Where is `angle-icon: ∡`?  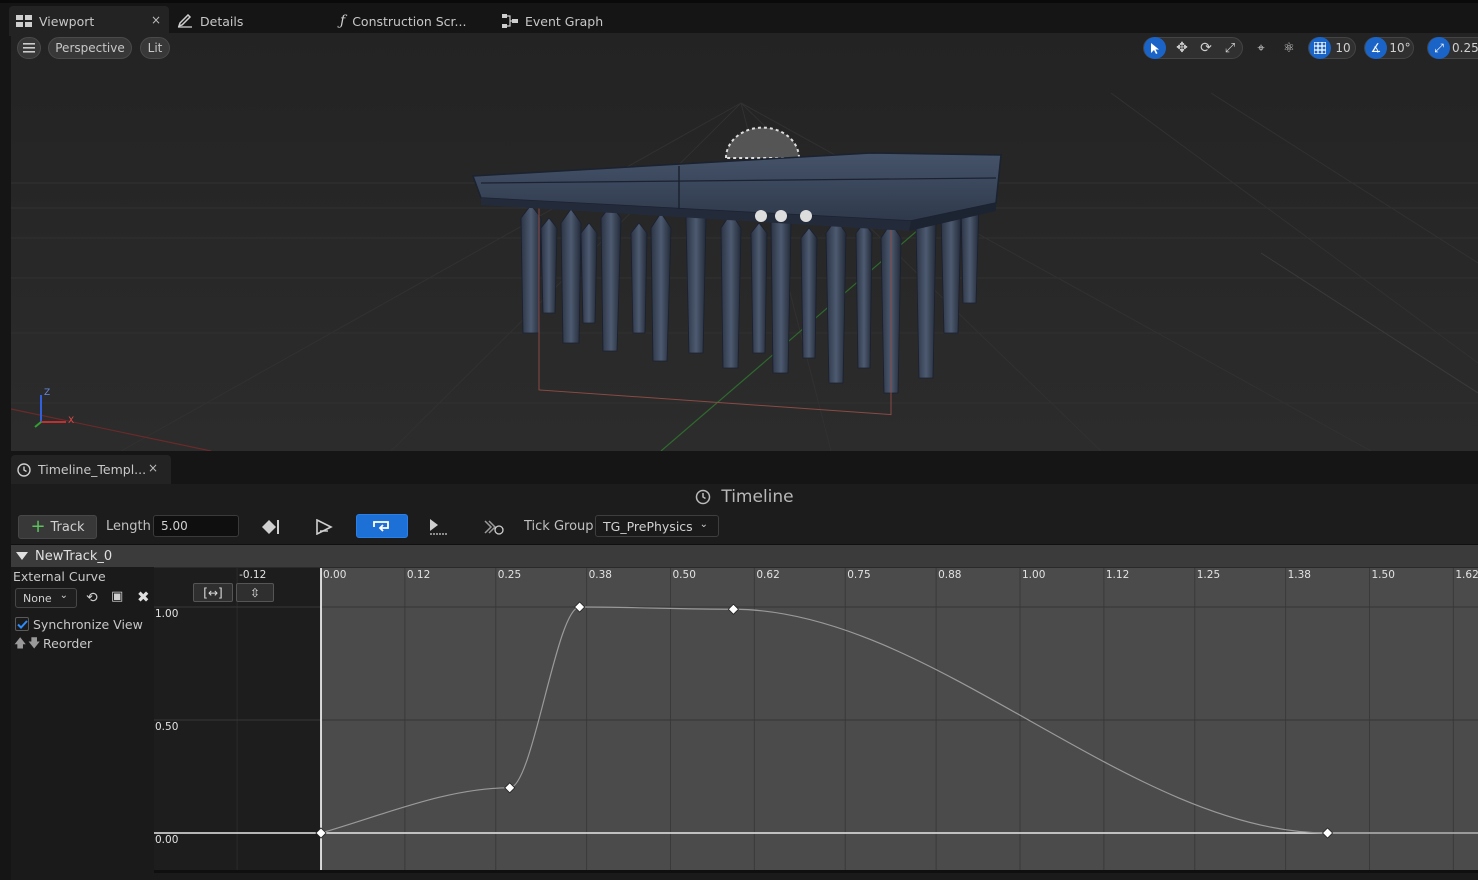 angle-icon: ∡ is located at coordinates (1376, 48).